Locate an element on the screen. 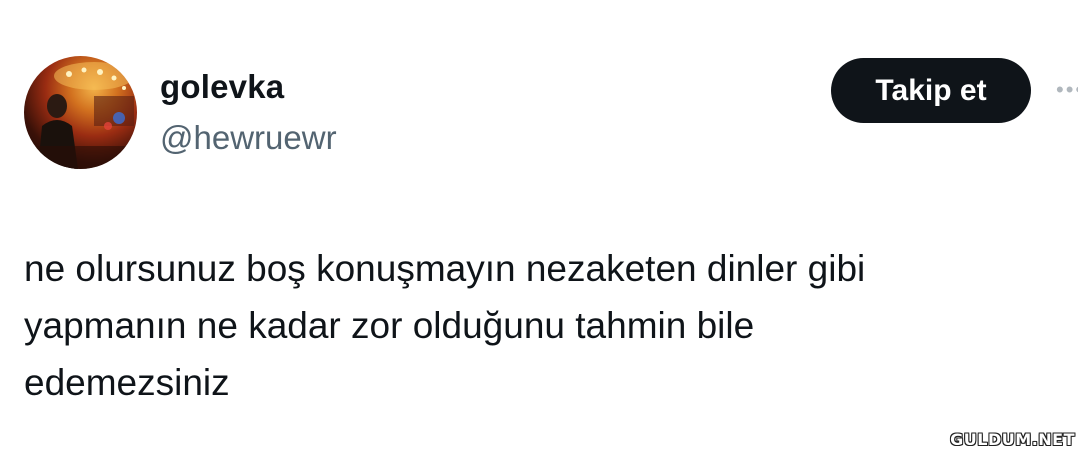 The image size is (1079, 455). more-options-icon: ••• is located at coordinates (1067, 90).